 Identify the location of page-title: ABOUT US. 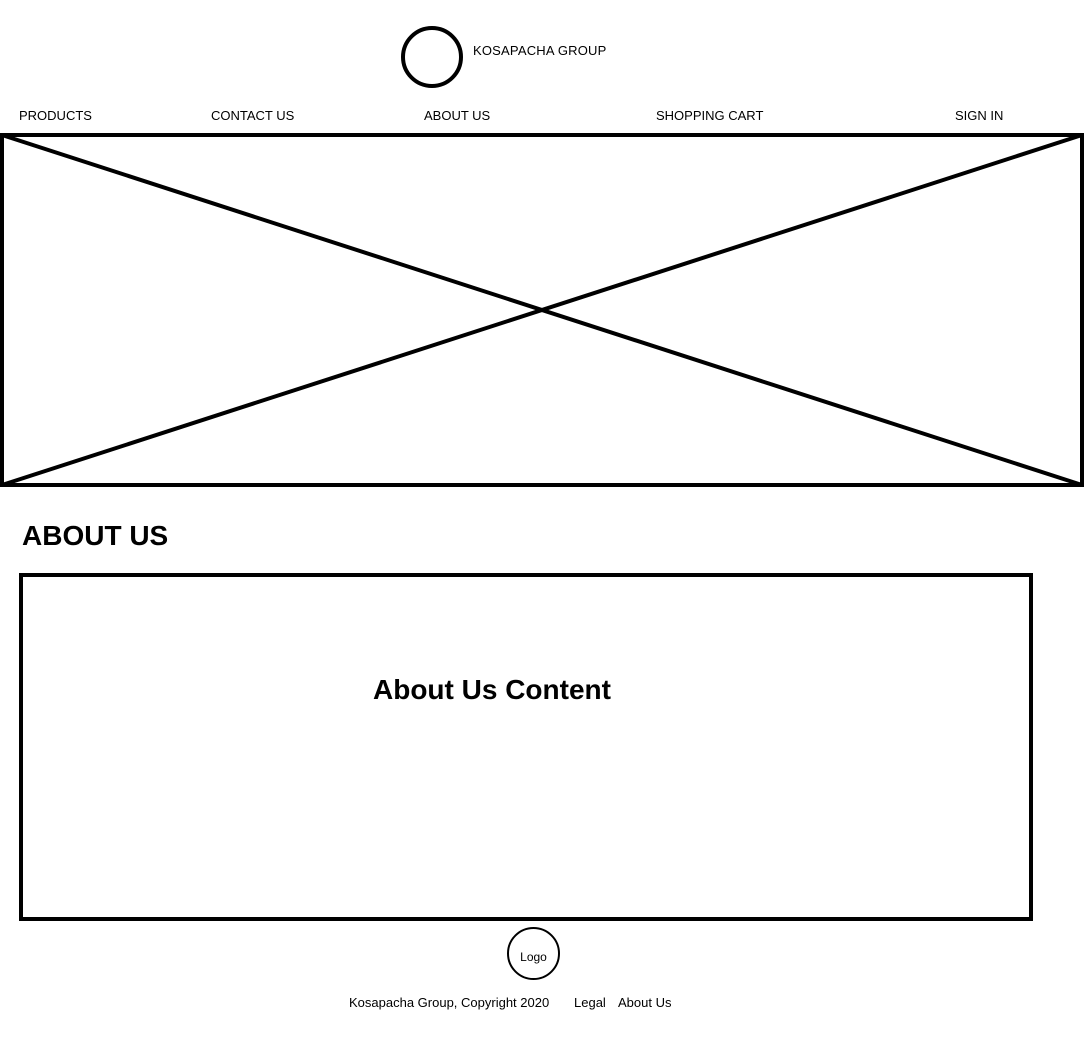
(95, 535).